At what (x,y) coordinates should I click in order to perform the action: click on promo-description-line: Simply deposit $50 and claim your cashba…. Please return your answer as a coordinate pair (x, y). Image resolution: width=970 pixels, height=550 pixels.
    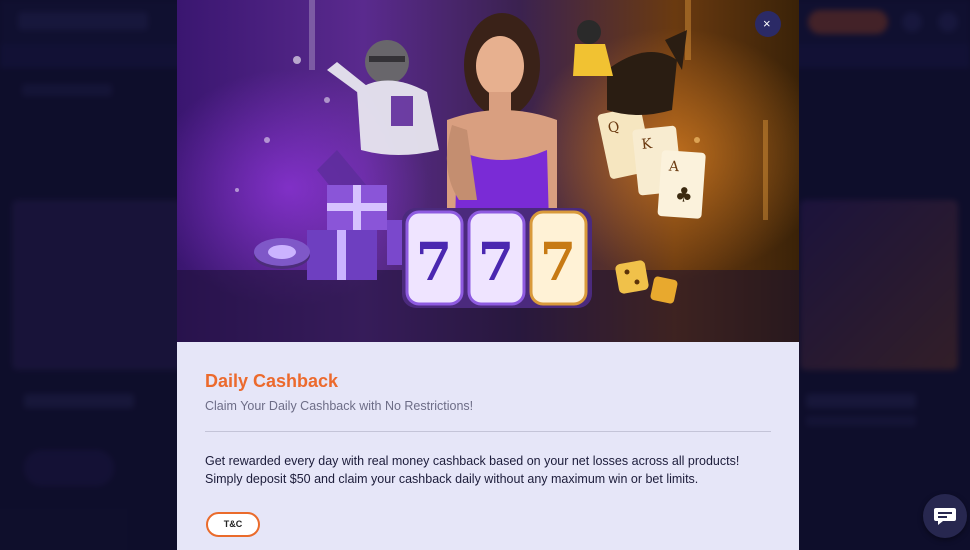
    Looking at the image, I should click on (452, 479).